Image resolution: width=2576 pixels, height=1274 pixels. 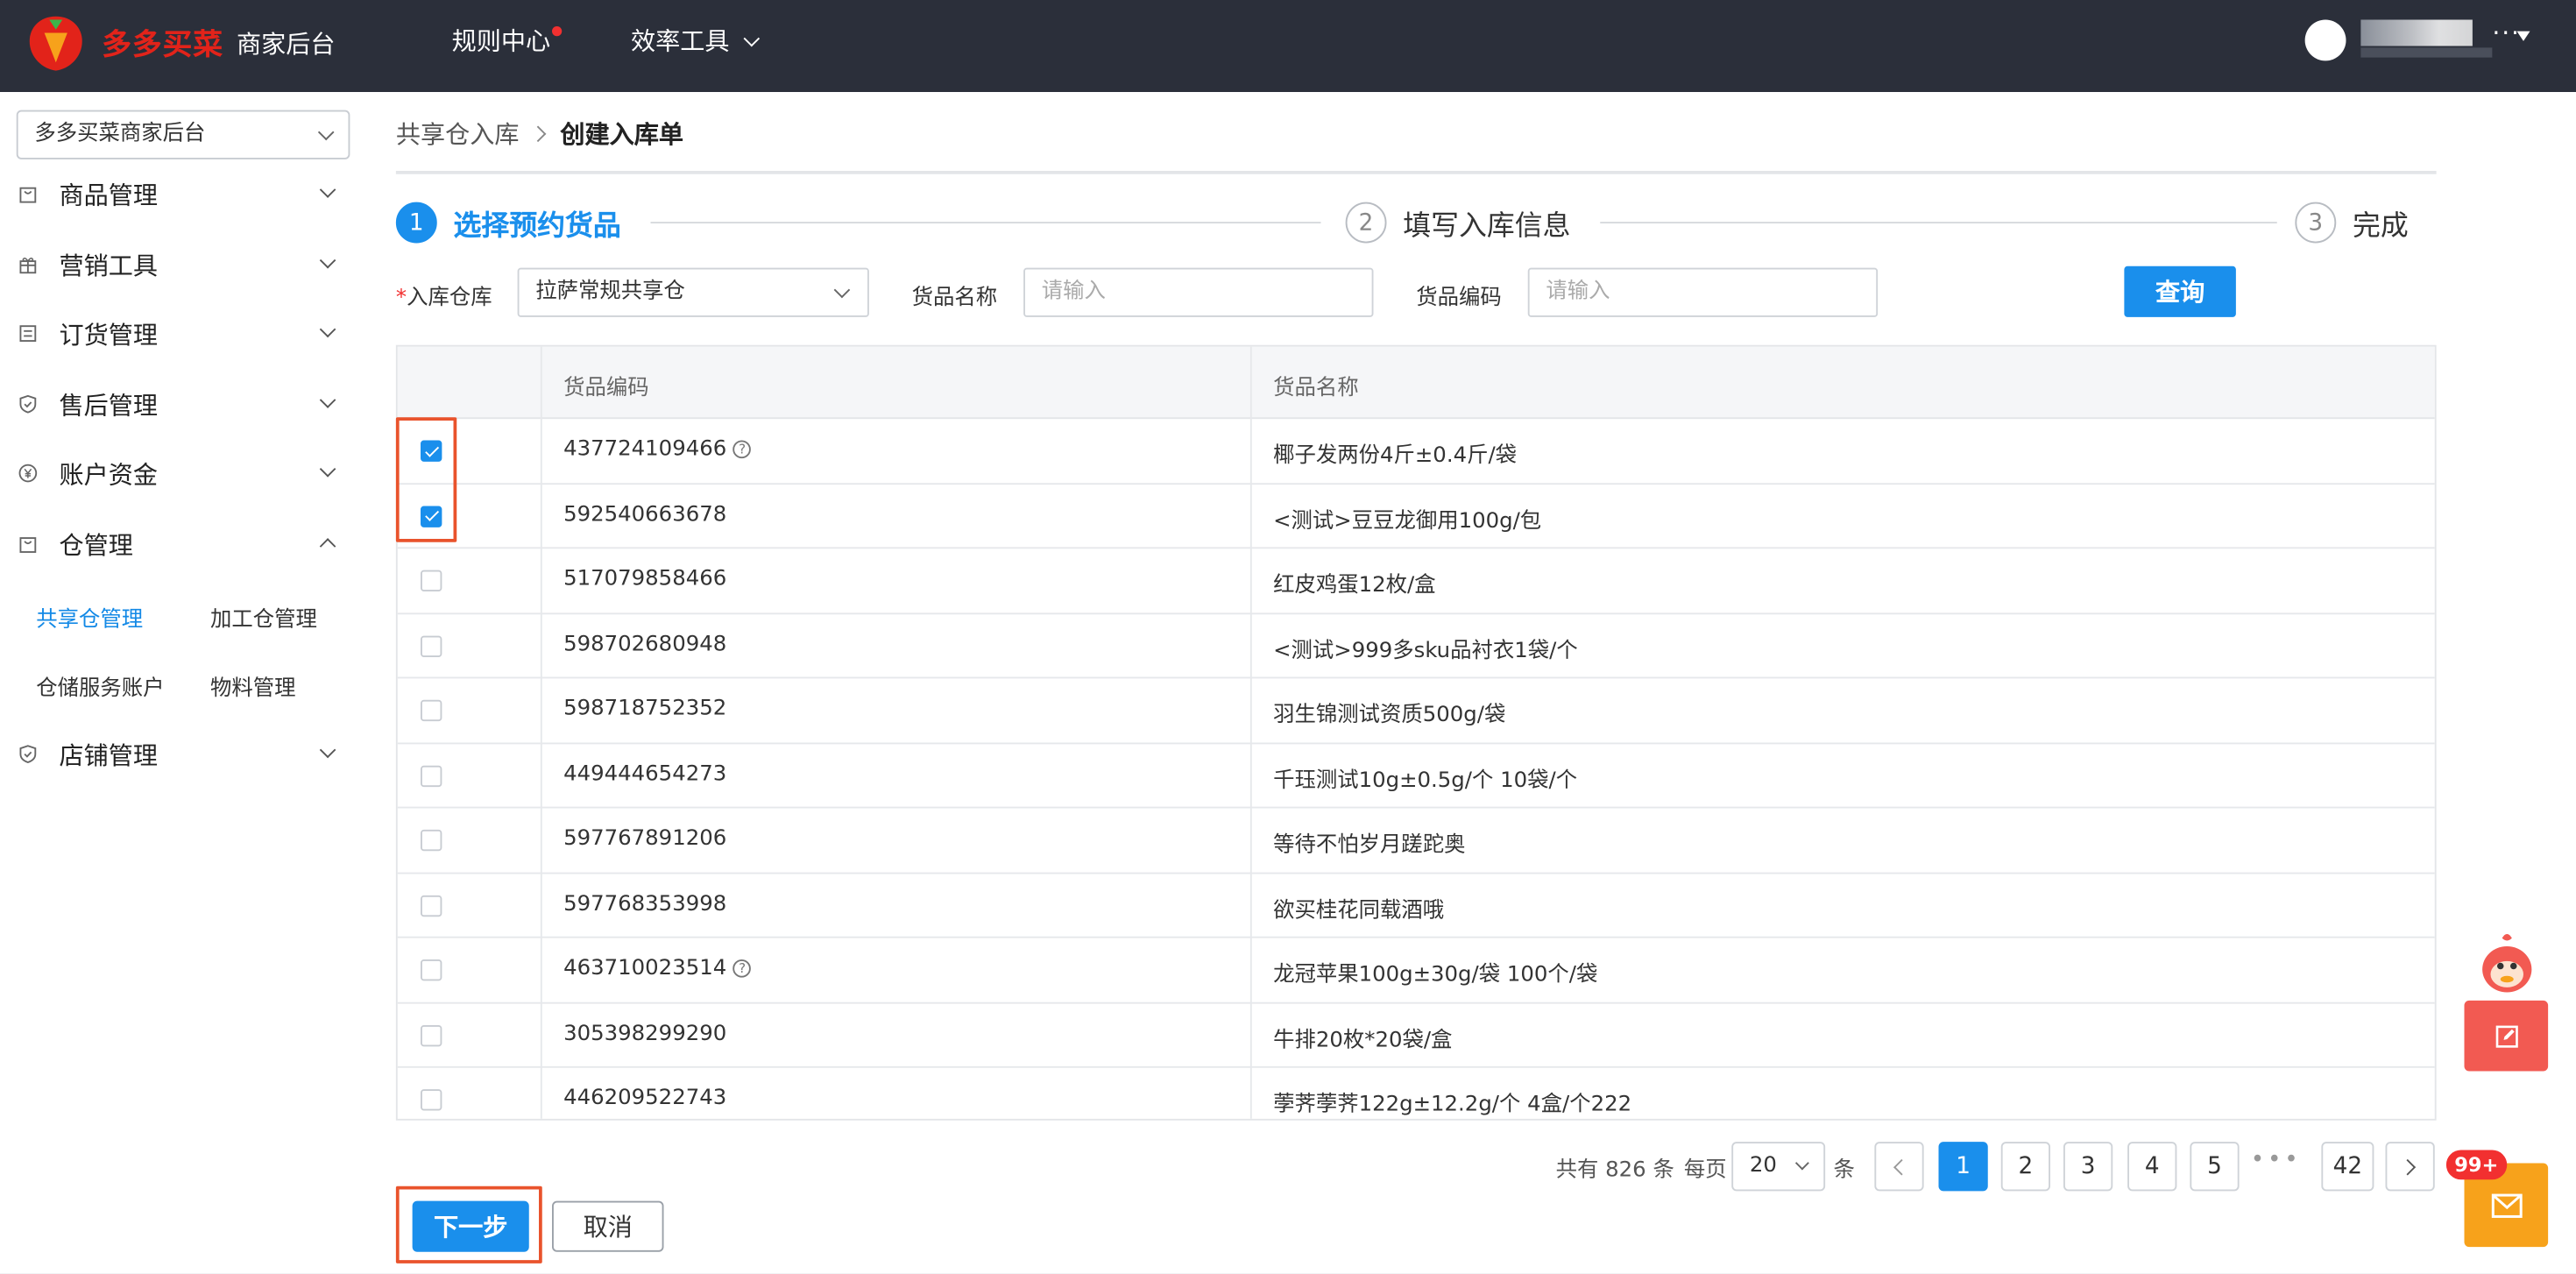 I want to click on menu-label: 仓管理, so click(x=96, y=544).